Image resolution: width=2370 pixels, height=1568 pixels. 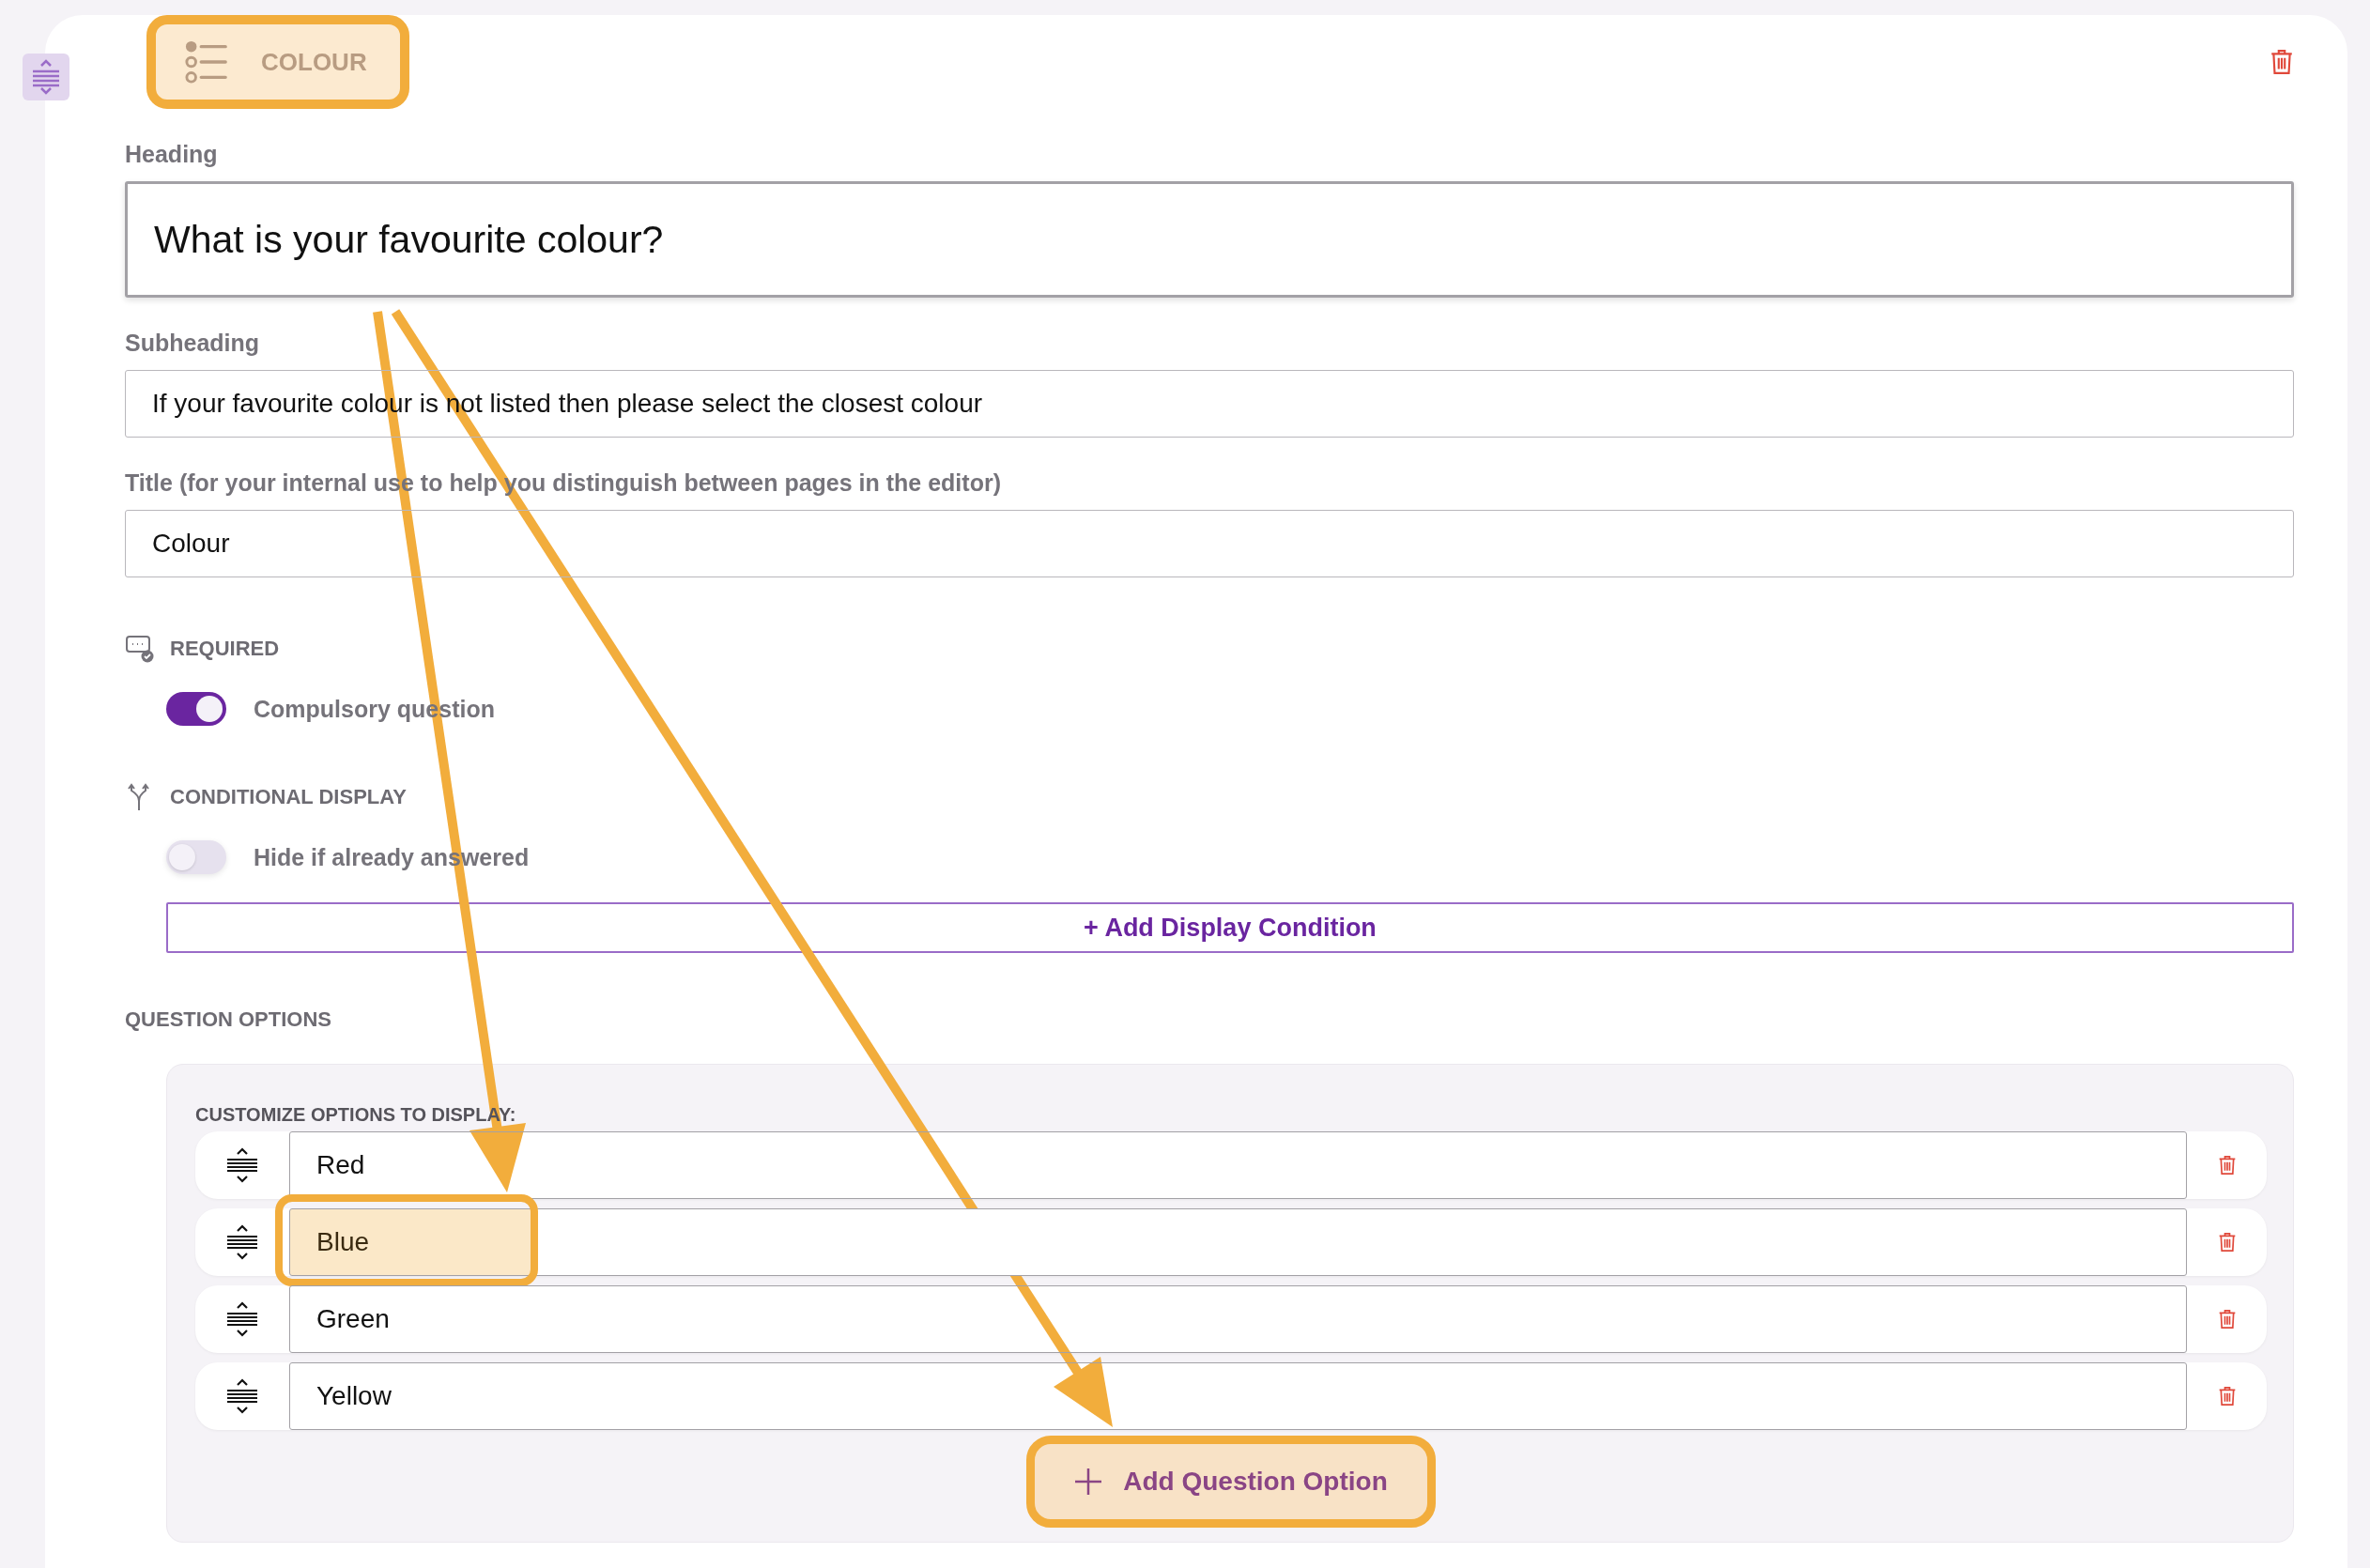 What do you see at coordinates (1238, 1242) in the screenshot?
I see `option-field: Blue` at bounding box center [1238, 1242].